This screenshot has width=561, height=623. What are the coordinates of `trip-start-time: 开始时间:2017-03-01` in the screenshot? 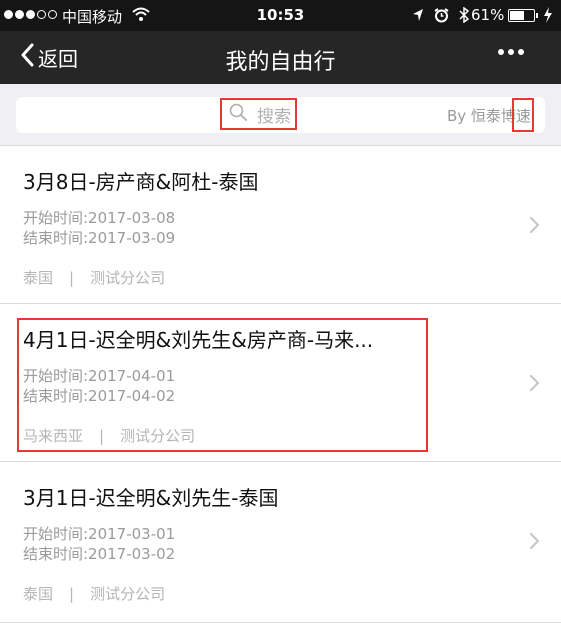 It's located at (99, 534).